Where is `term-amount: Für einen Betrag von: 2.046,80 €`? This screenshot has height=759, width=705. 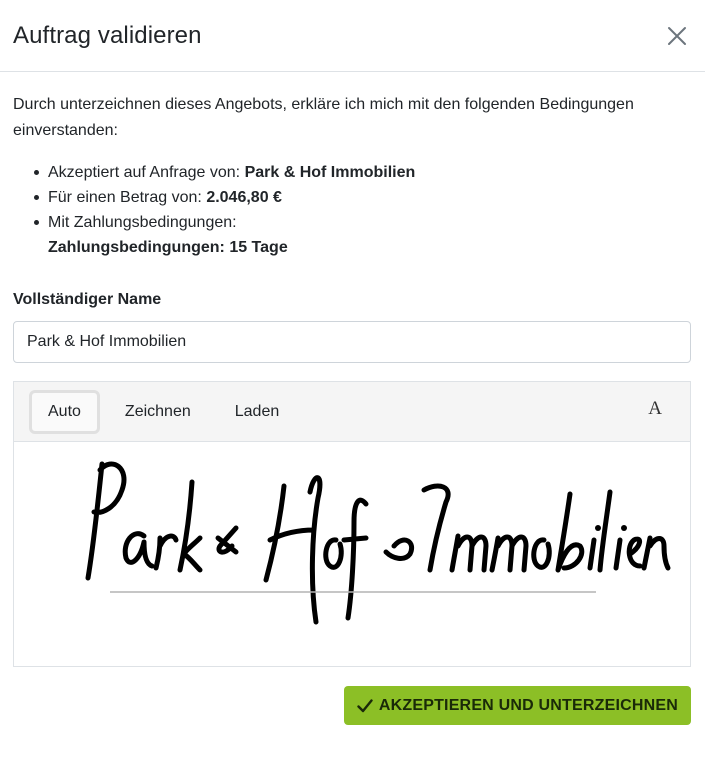 term-amount: Für einen Betrag von: 2.046,80 € is located at coordinates (352, 197).